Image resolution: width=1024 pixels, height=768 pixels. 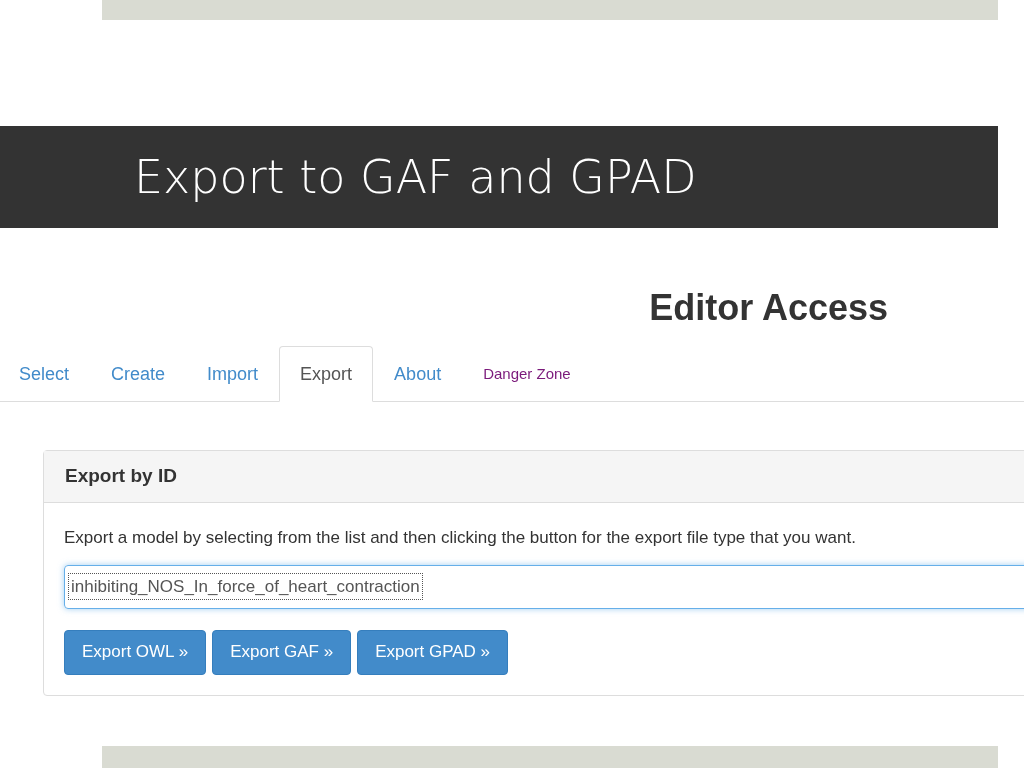 What do you see at coordinates (138, 374) in the screenshot?
I see `tab: Create` at bounding box center [138, 374].